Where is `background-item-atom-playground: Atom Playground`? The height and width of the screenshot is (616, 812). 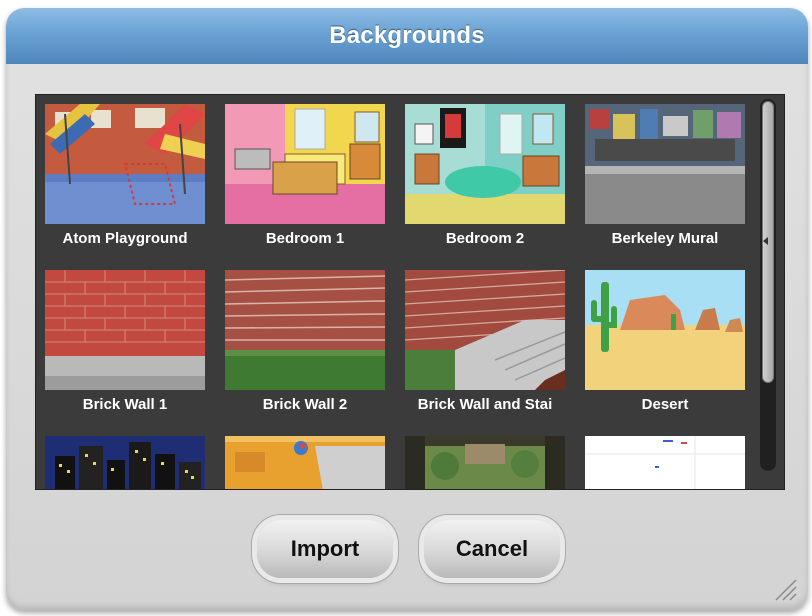 background-item-atom-playground: Atom Playground is located at coordinates (125, 184).